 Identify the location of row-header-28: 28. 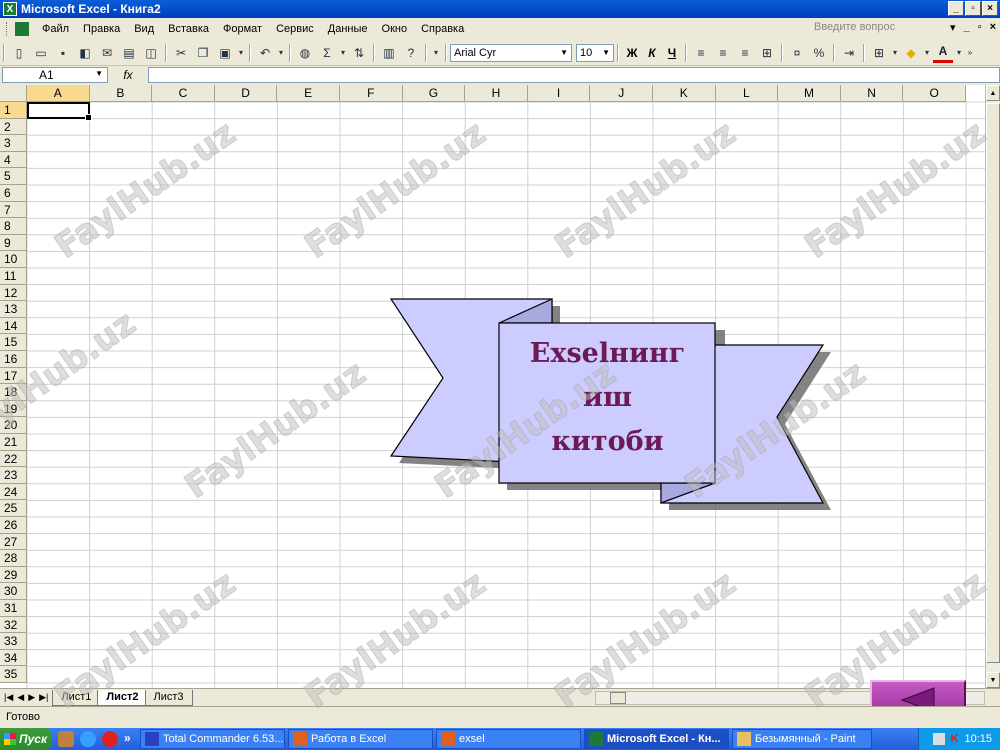
(13, 558).